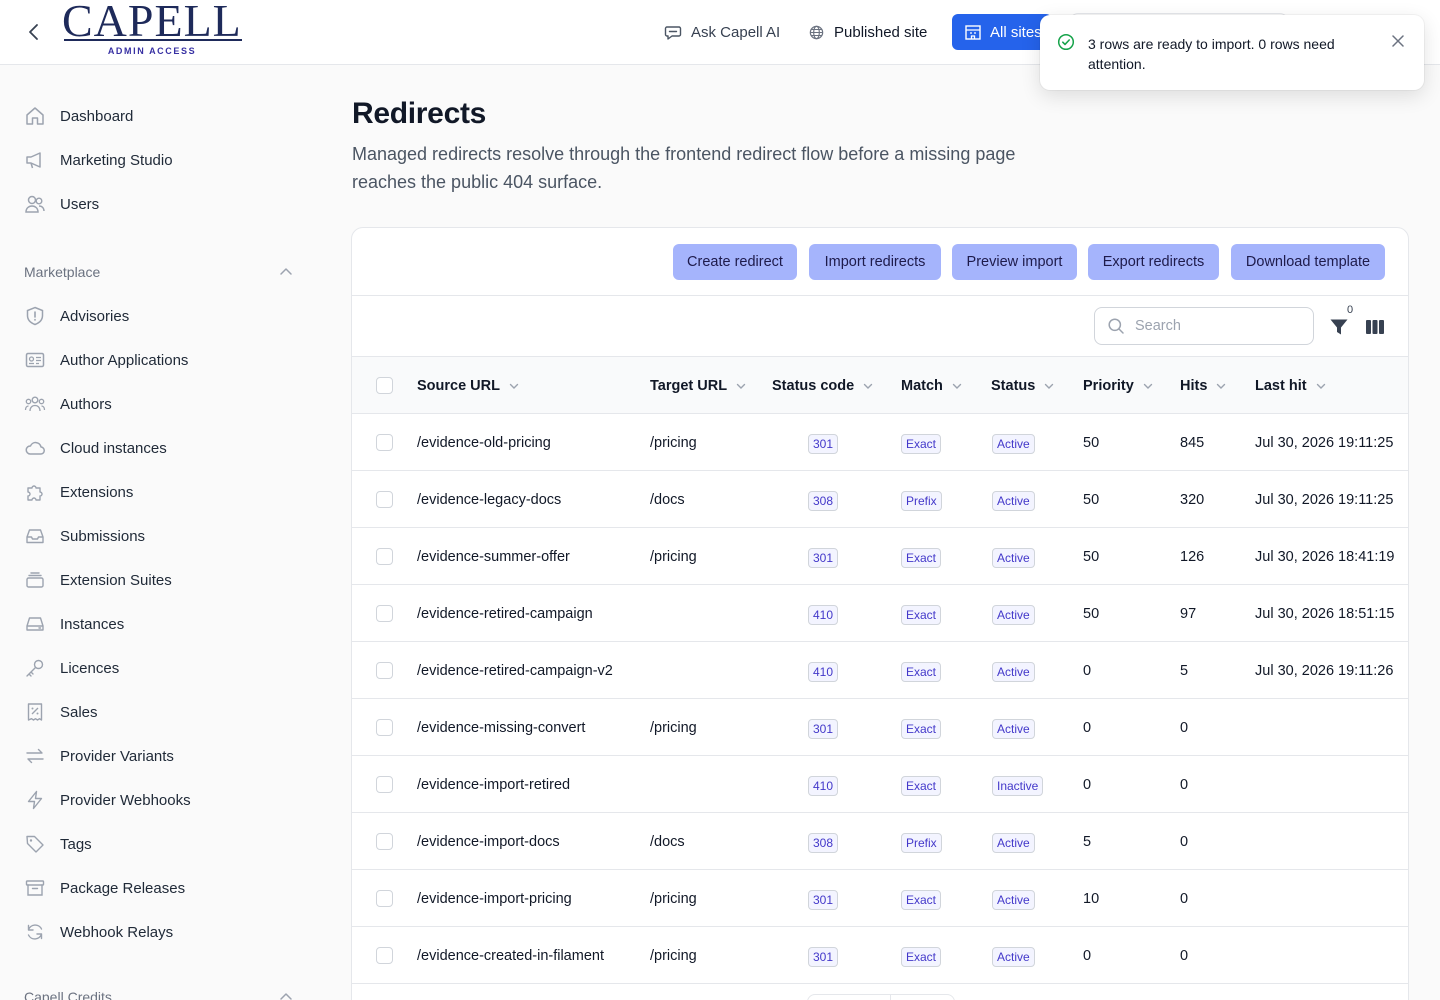  Describe the element at coordinates (79, 712) in the screenshot. I see `sidebar-item-label: Sales` at that location.